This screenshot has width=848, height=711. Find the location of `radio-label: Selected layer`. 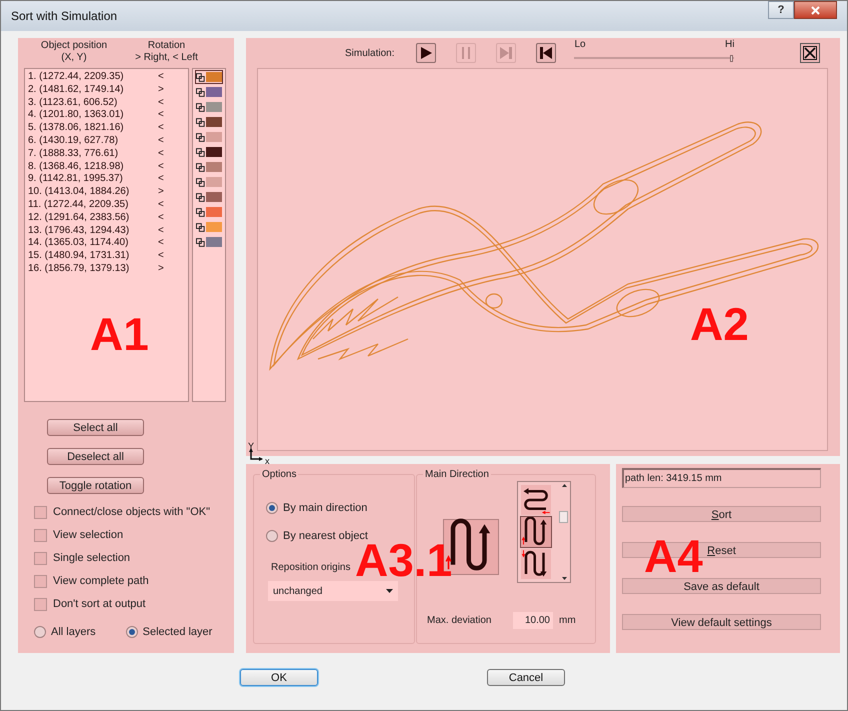

radio-label: Selected layer is located at coordinates (177, 632).